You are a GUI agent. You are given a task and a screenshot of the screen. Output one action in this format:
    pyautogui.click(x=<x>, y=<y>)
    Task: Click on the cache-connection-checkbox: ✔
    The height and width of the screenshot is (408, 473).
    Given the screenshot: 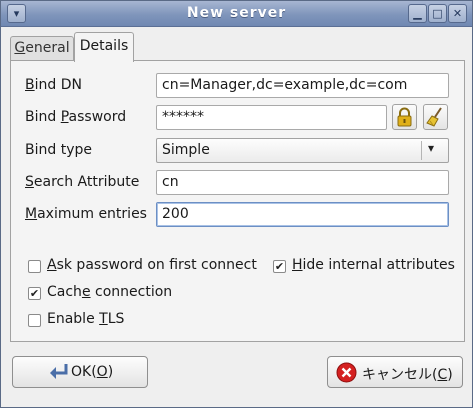 What is the action you would take?
    pyautogui.click(x=34, y=293)
    